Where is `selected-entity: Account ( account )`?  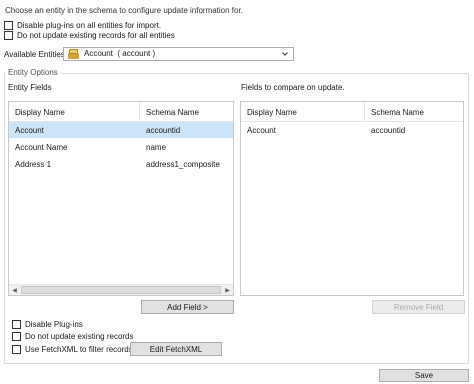 selected-entity: Account ( account ) is located at coordinates (120, 53).